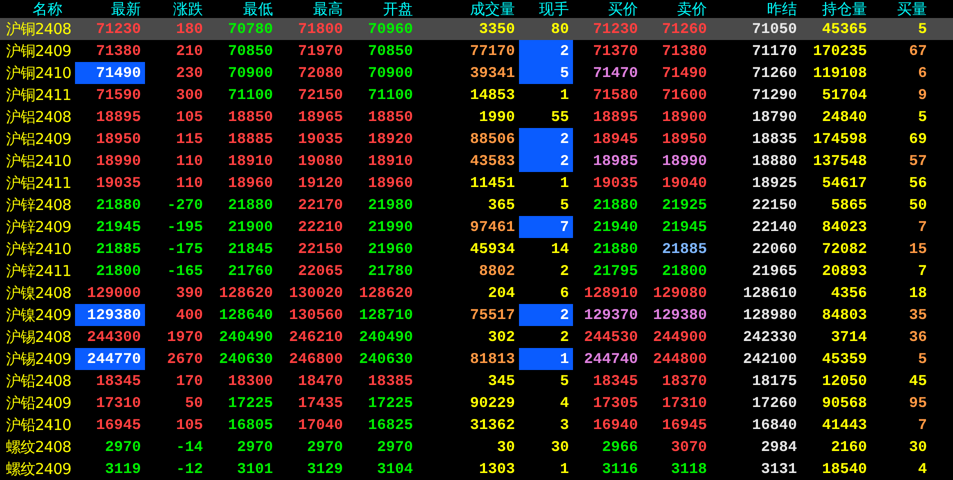 Image resolution: width=953 pixels, height=480 pixels. What do you see at coordinates (189, 95) in the screenshot?
I see `table-cell: 300` at bounding box center [189, 95].